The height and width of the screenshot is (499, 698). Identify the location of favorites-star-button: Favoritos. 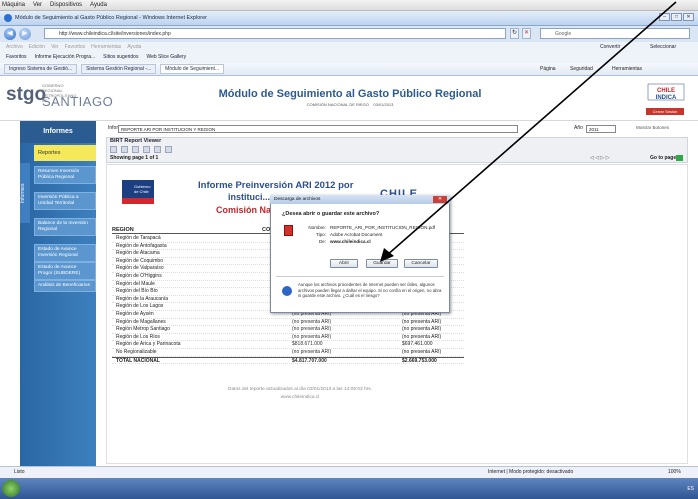
(16, 57).